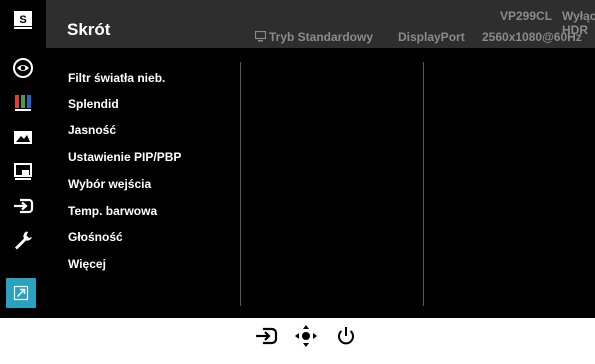 This screenshot has width=595, height=364. What do you see at coordinates (93, 104) in the screenshot?
I see `menu-item-splendid: Splendid` at bounding box center [93, 104].